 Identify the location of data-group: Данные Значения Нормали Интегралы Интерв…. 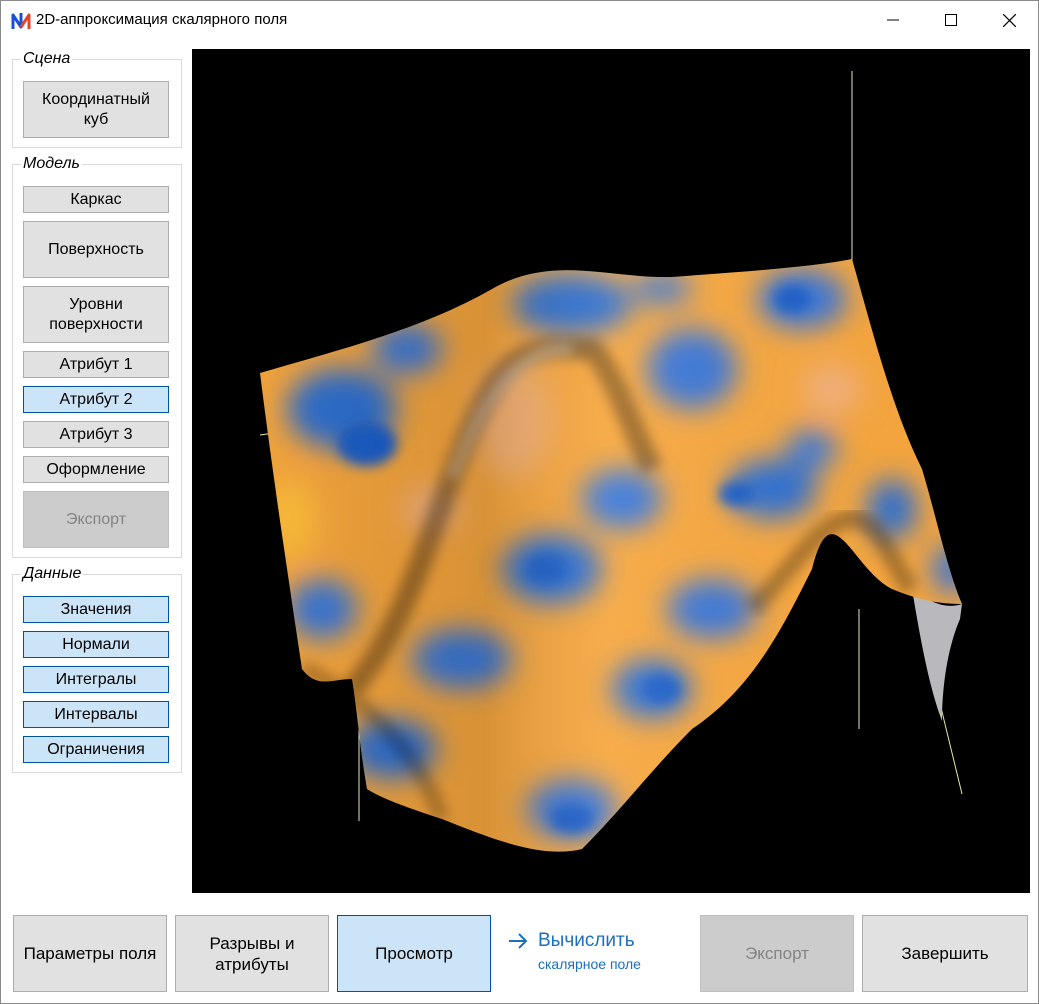
(97, 669).